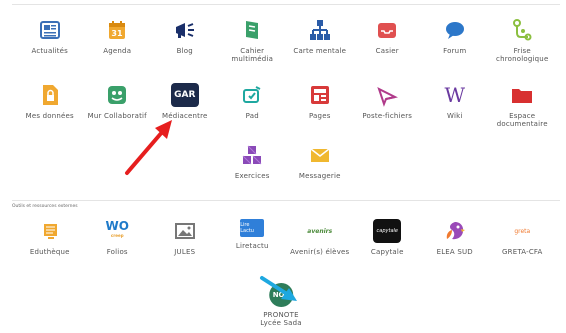 The width and height of the screenshot is (566, 333). Describe the element at coordinates (50, 30) in the screenshot. I see `newspaper-icon` at that location.